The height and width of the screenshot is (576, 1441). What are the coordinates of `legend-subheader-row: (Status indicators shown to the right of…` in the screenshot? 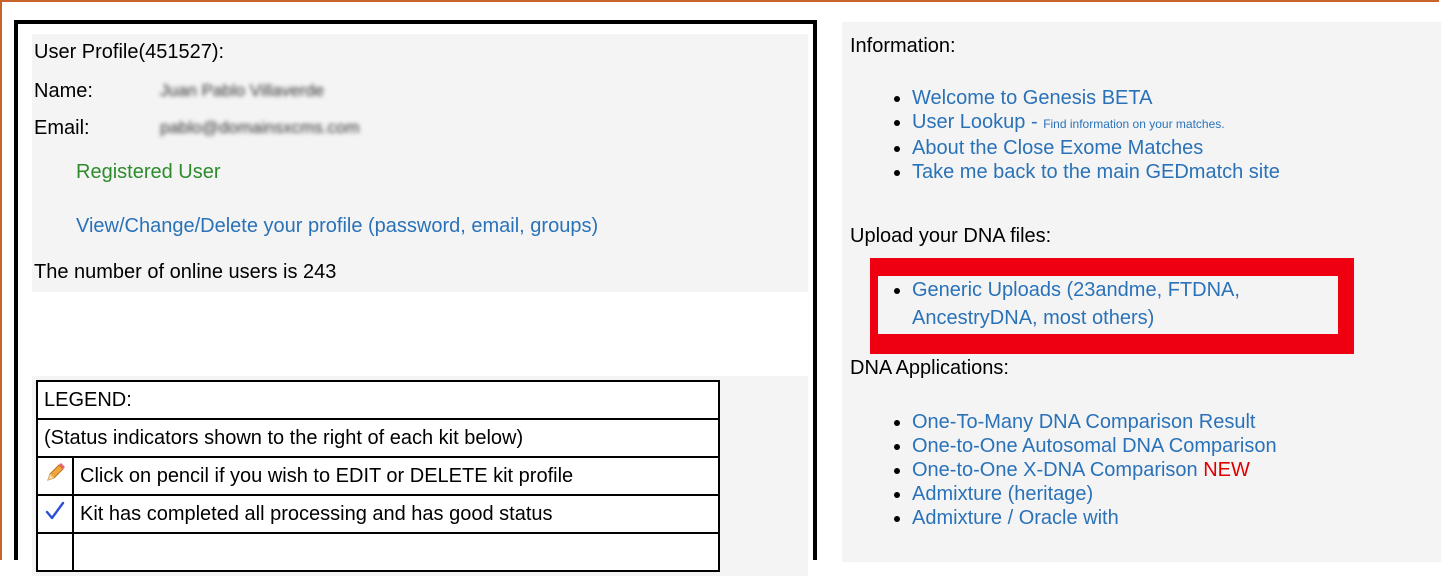 It's located at (378, 438).